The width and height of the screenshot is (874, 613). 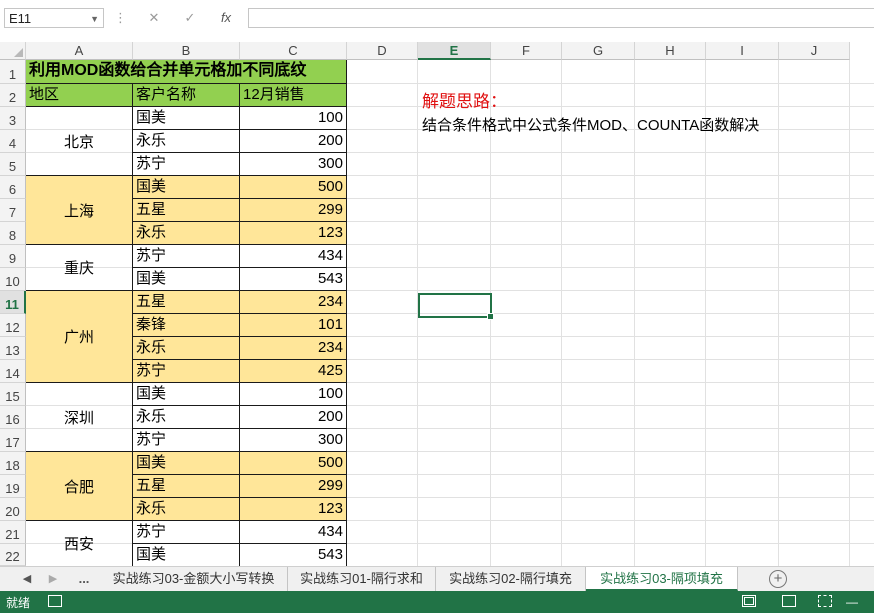 What do you see at coordinates (13, 417) in the screenshot?
I see `row-header-16: 16` at bounding box center [13, 417].